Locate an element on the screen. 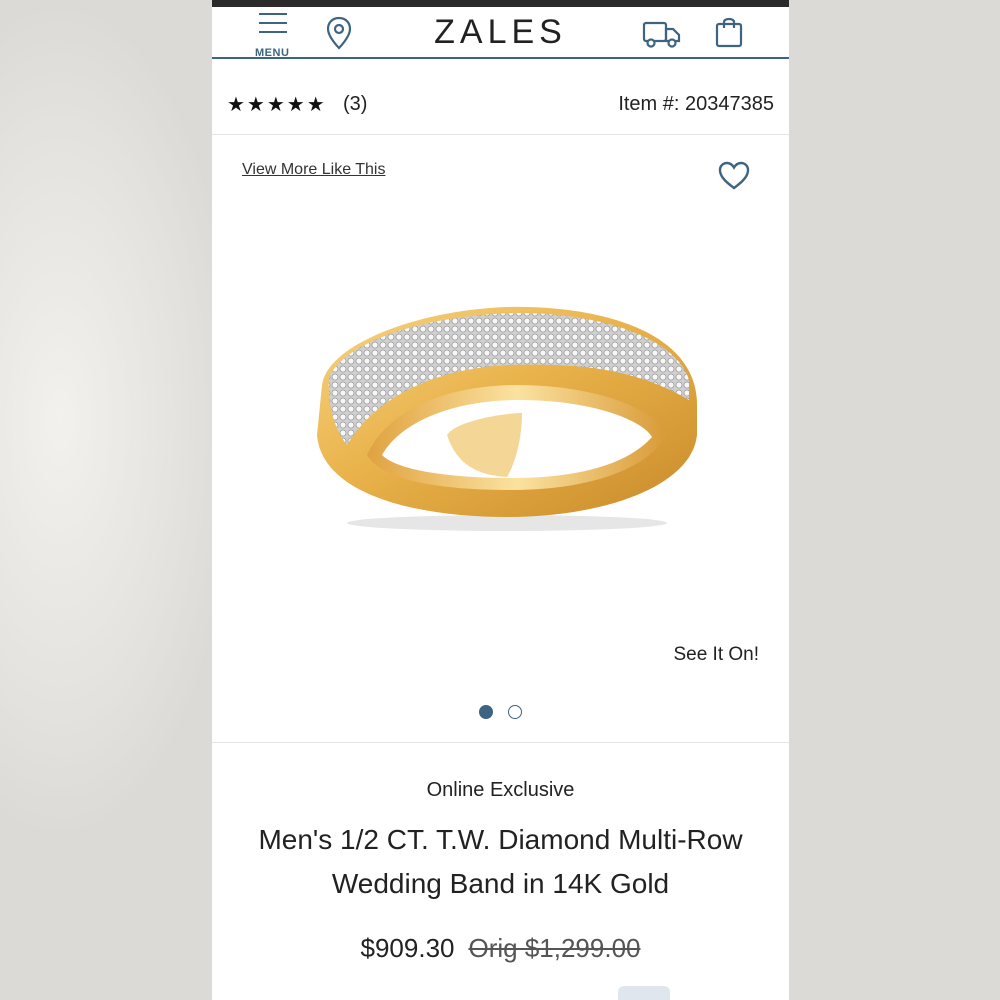  status-bar is located at coordinates (500, 3).